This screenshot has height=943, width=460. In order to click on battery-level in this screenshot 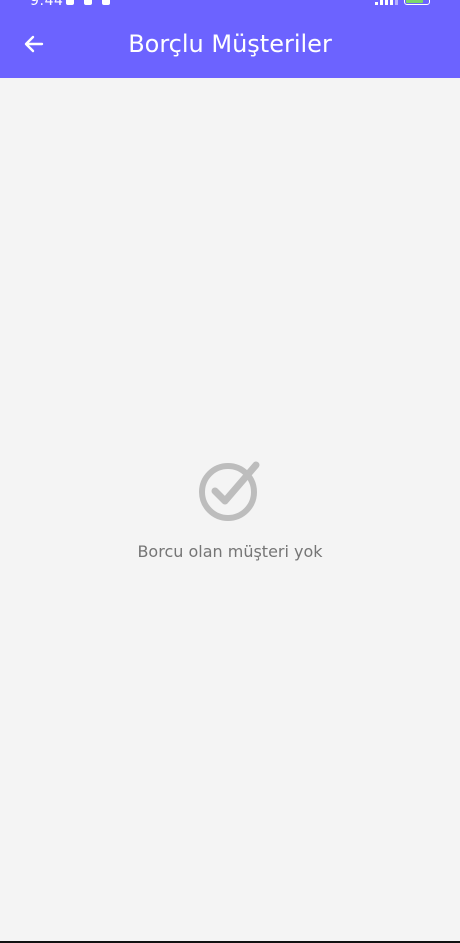, I will do `click(415, 1)`.